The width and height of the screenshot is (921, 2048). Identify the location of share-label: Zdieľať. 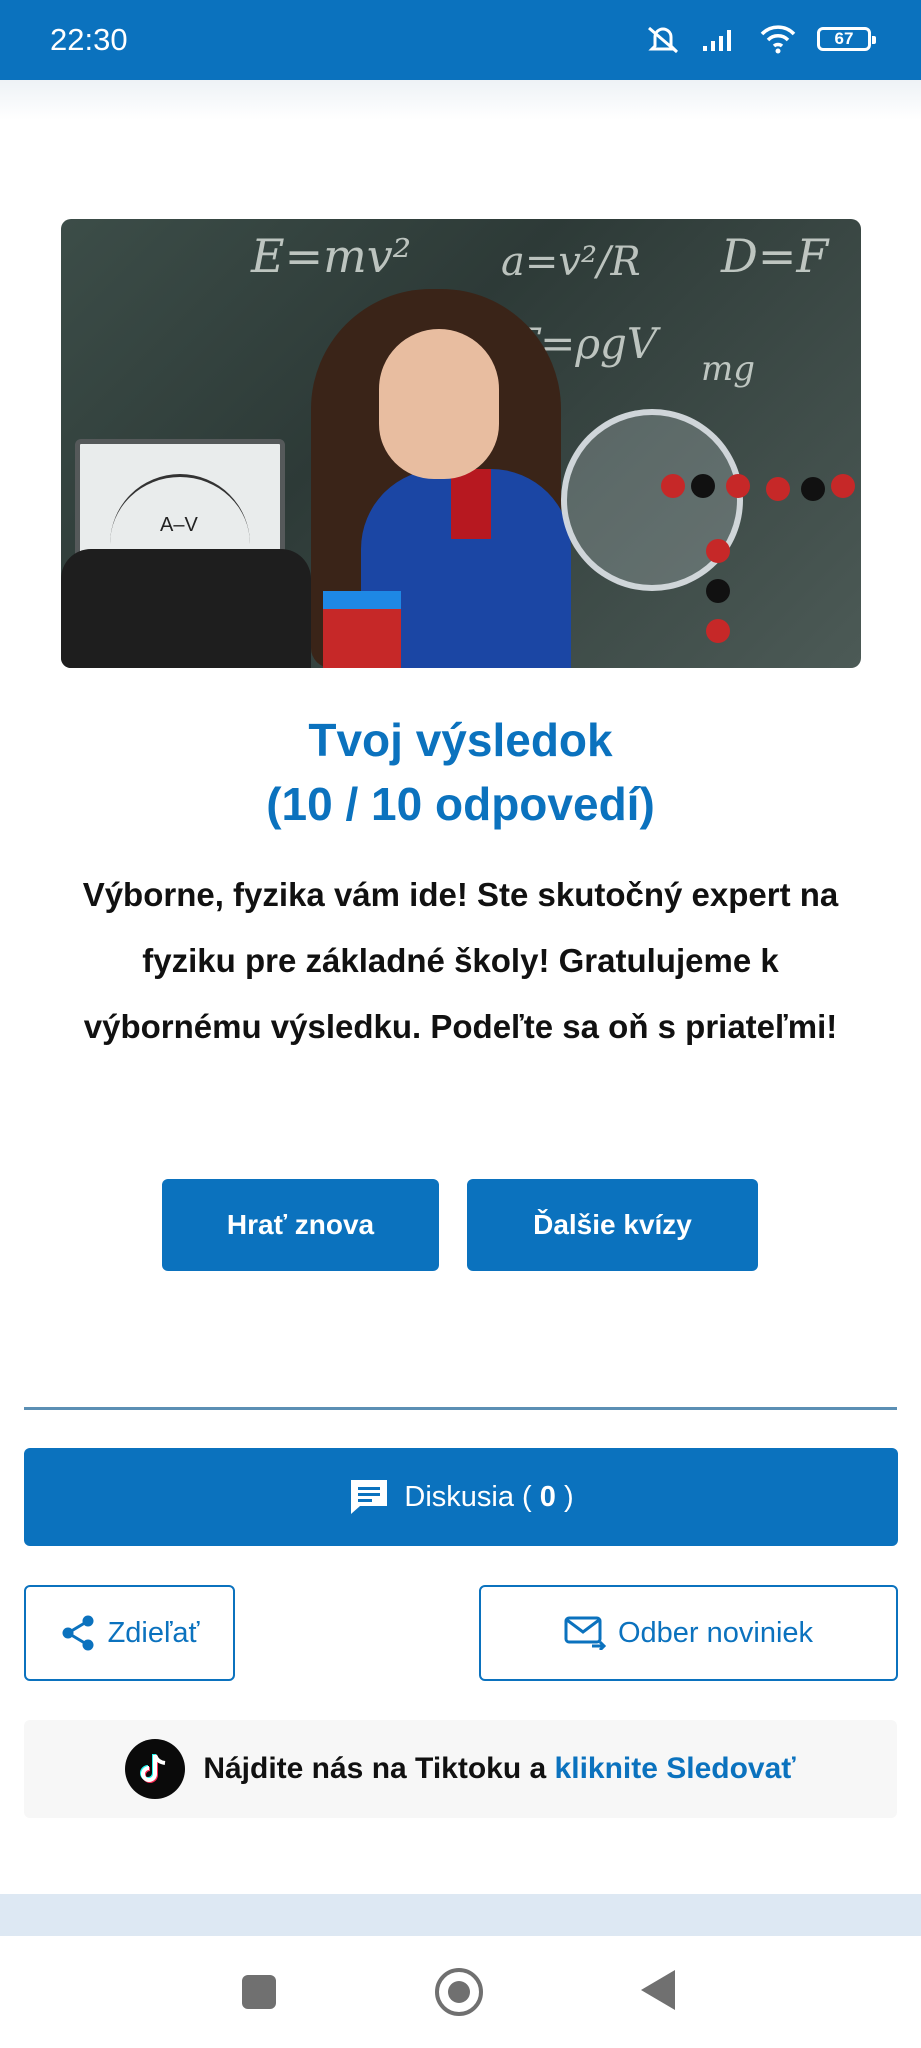
(153, 1632).